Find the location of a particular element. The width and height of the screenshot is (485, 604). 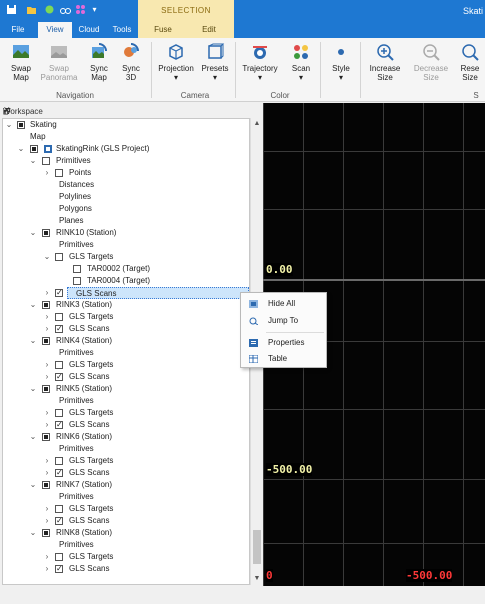

tab-fuse: Fuse is located at coordinates (163, 30).